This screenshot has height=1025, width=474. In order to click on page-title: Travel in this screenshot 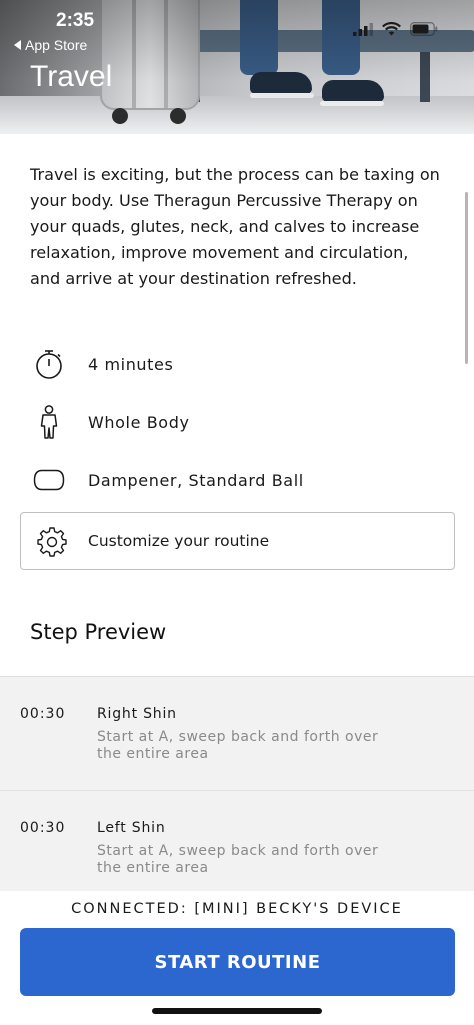, I will do `click(71, 76)`.